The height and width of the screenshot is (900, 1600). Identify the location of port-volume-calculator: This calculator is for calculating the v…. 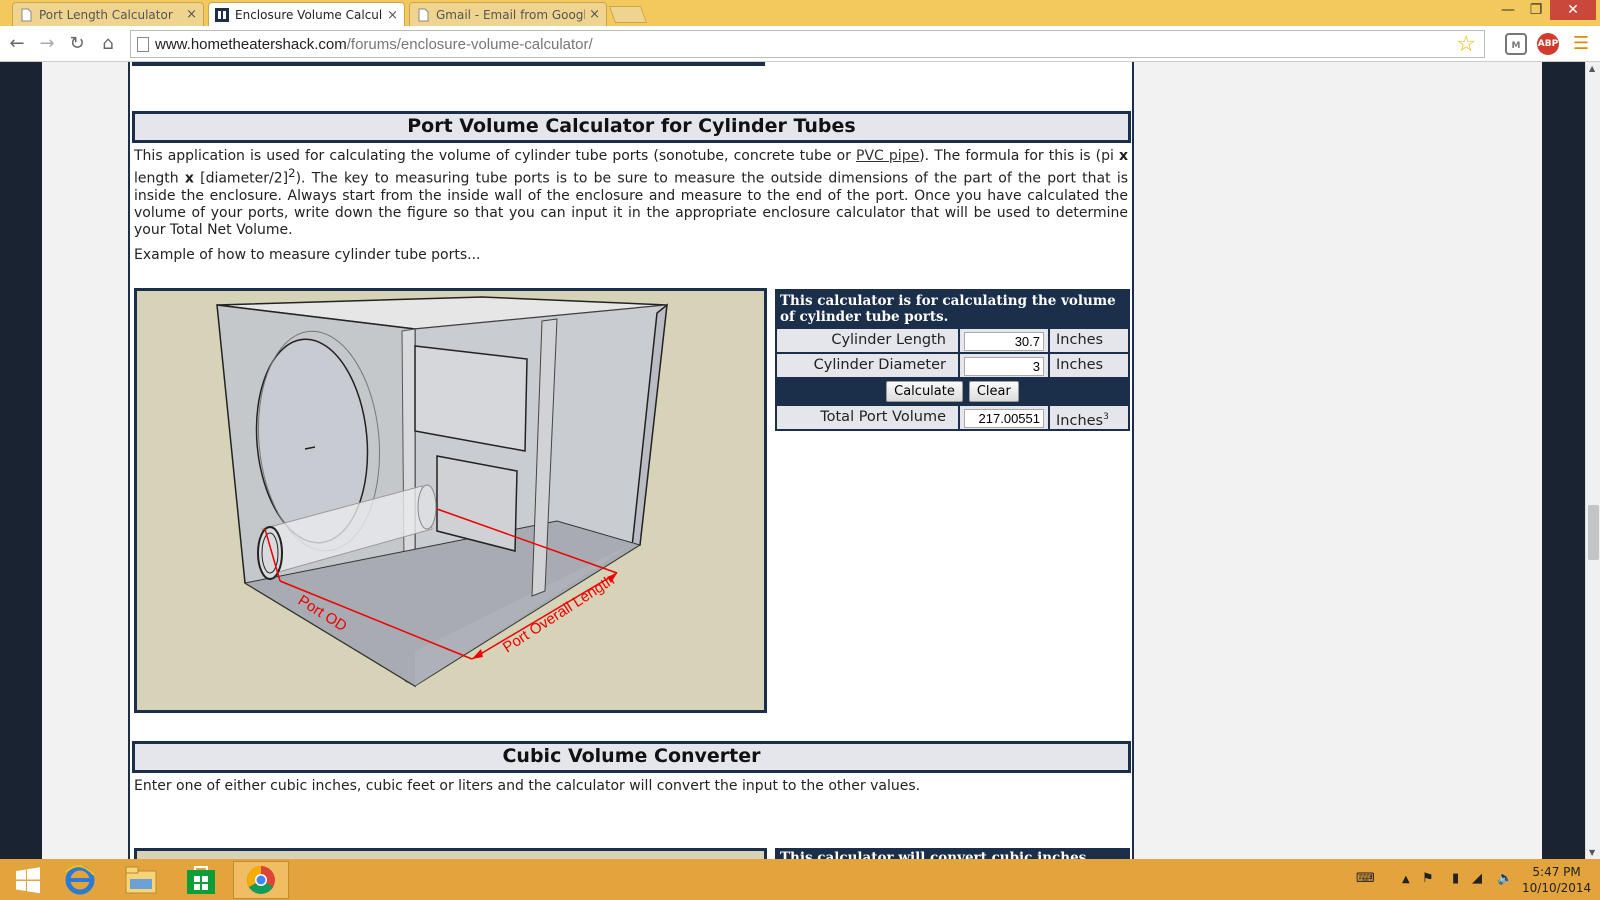
(952, 360).